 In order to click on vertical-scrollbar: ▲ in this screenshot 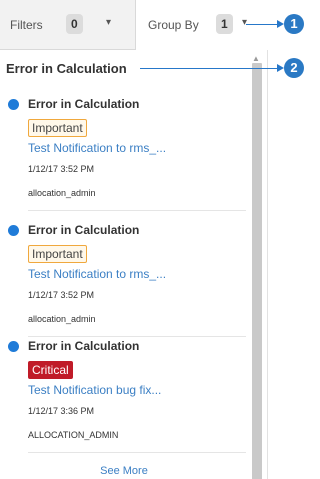, I will do `click(257, 265)`.